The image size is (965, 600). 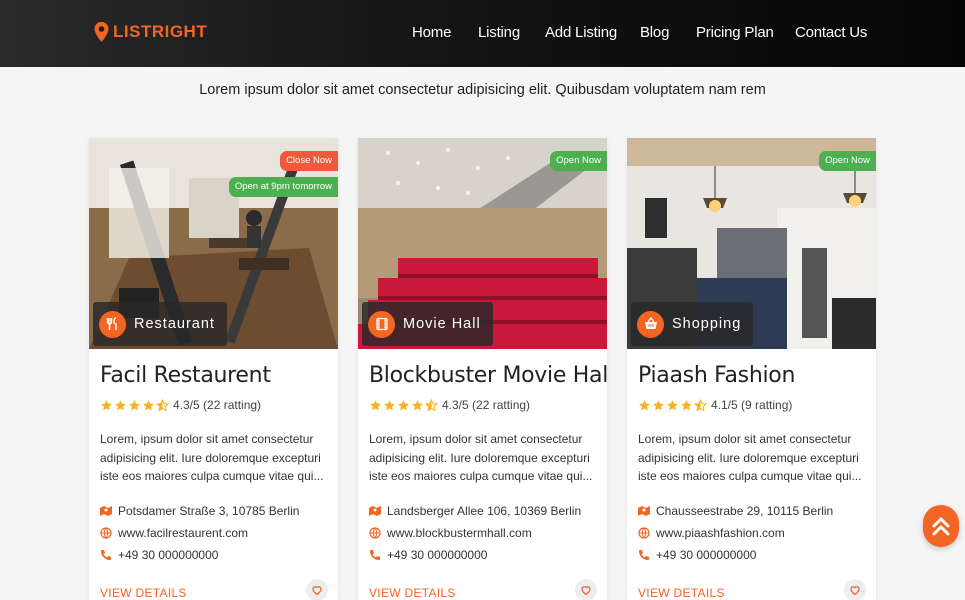 What do you see at coordinates (309, 161) in the screenshot?
I see `status-badge-closed: Close Now` at bounding box center [309, 161].